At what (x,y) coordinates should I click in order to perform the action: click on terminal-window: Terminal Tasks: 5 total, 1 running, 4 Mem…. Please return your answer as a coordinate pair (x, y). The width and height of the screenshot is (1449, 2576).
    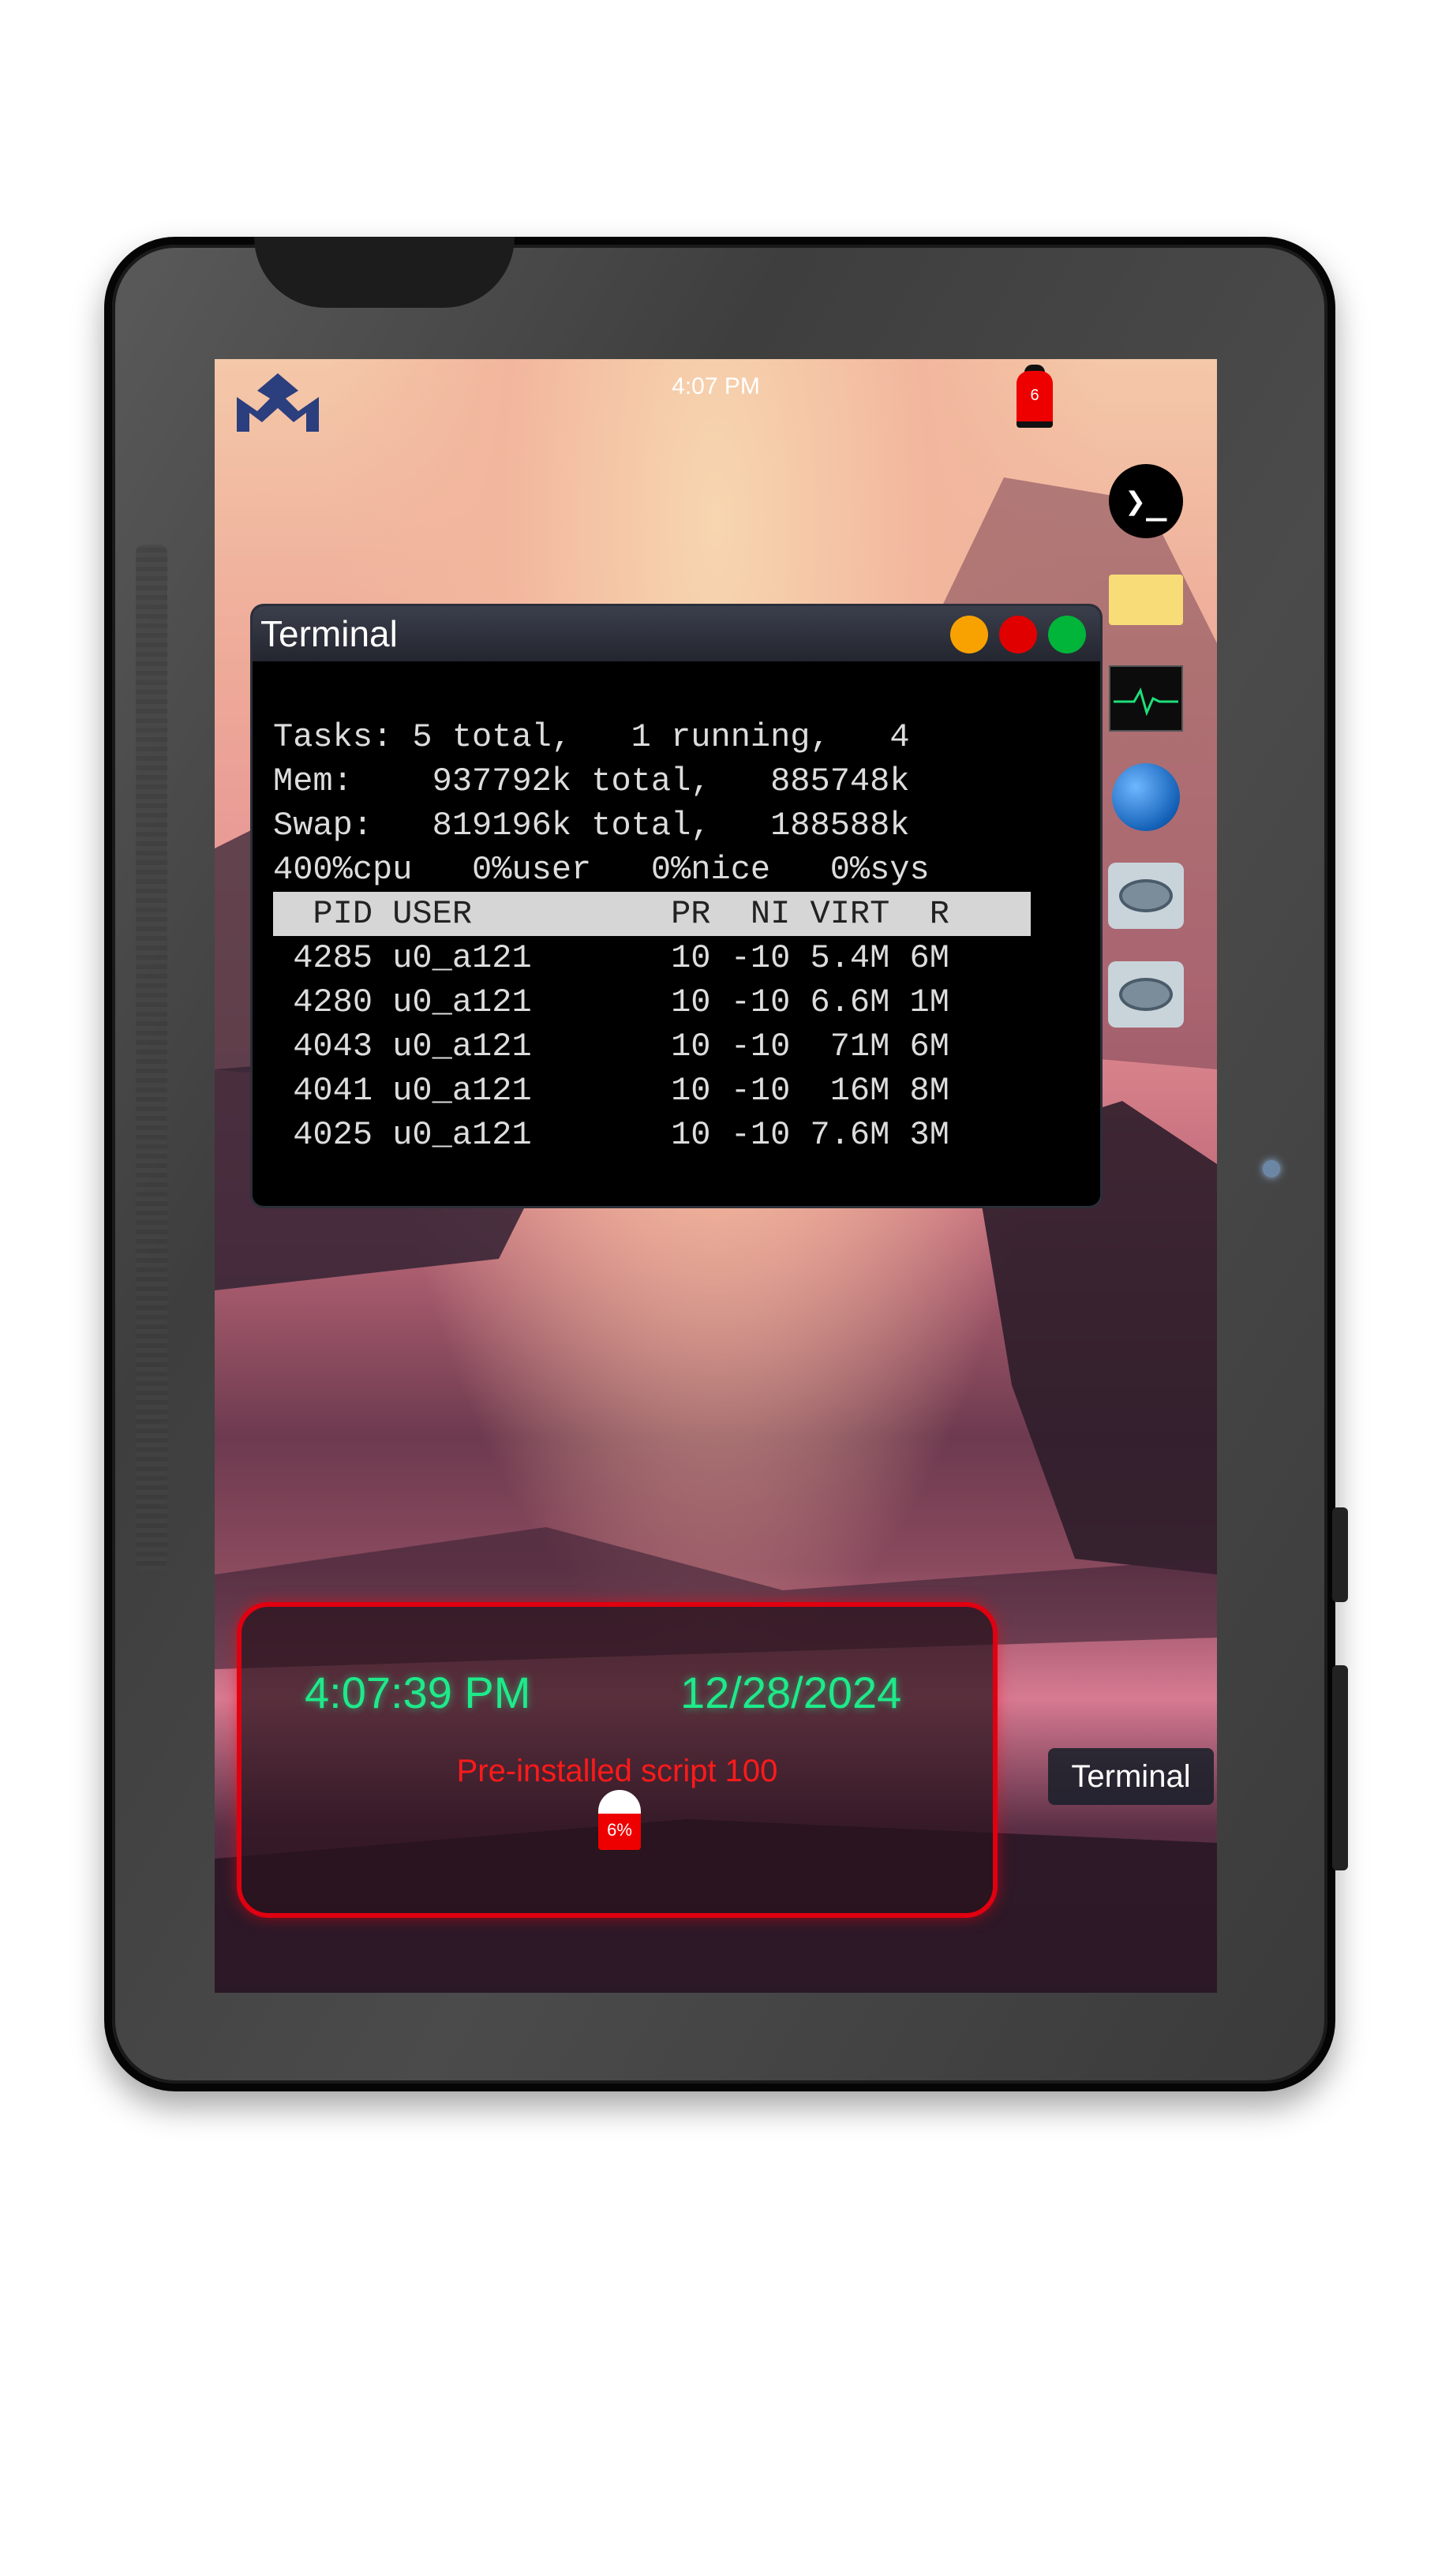
    Looking at the image, I should click on (676, 906).